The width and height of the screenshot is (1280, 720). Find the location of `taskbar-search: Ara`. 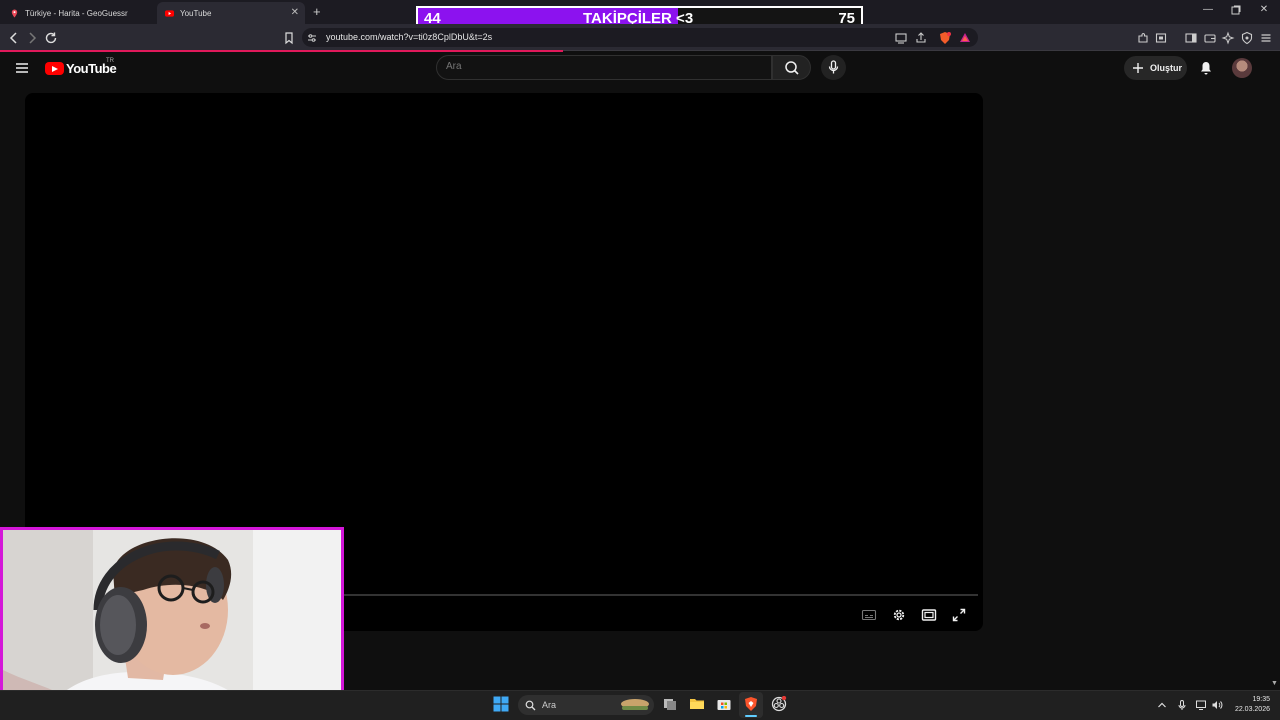

taskbar-search: Ara is located at coordinates (586, 705).